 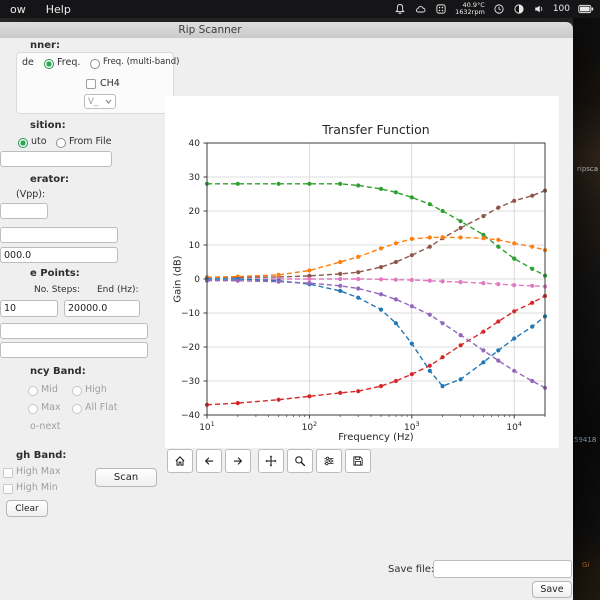 What do you see at coordinates (101, 407) in the screenshot?
I see `radio-all-flat-label: All Flat` at bounding box center [101, 407].